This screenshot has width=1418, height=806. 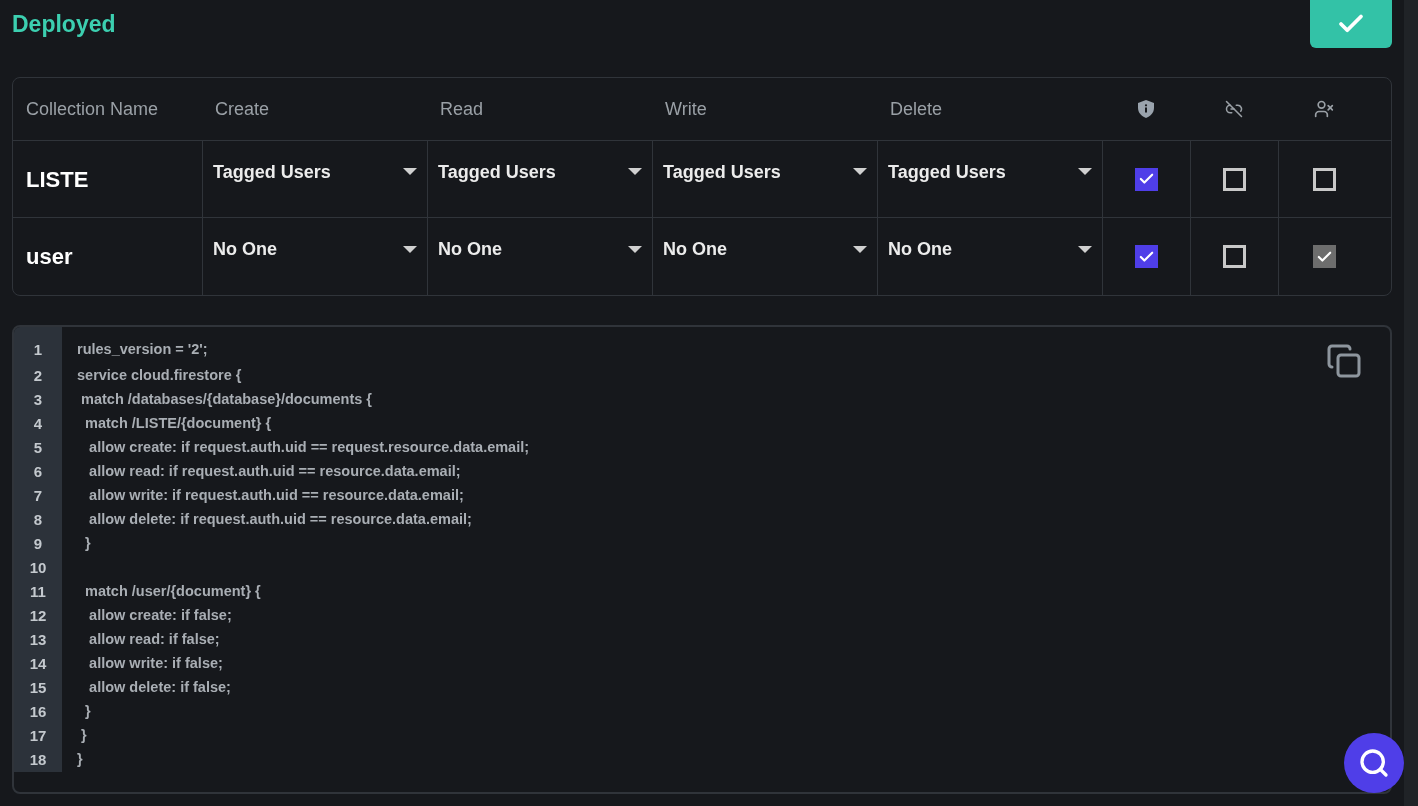 I want to click on line-number: 15, so click(x=38, y=687).